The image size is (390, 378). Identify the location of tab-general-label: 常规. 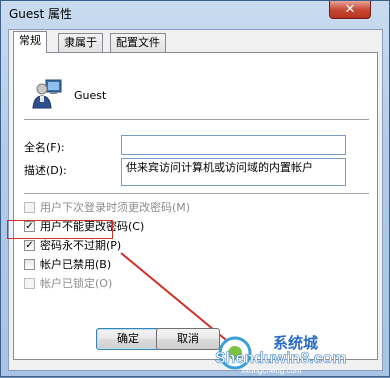
(30, 40).